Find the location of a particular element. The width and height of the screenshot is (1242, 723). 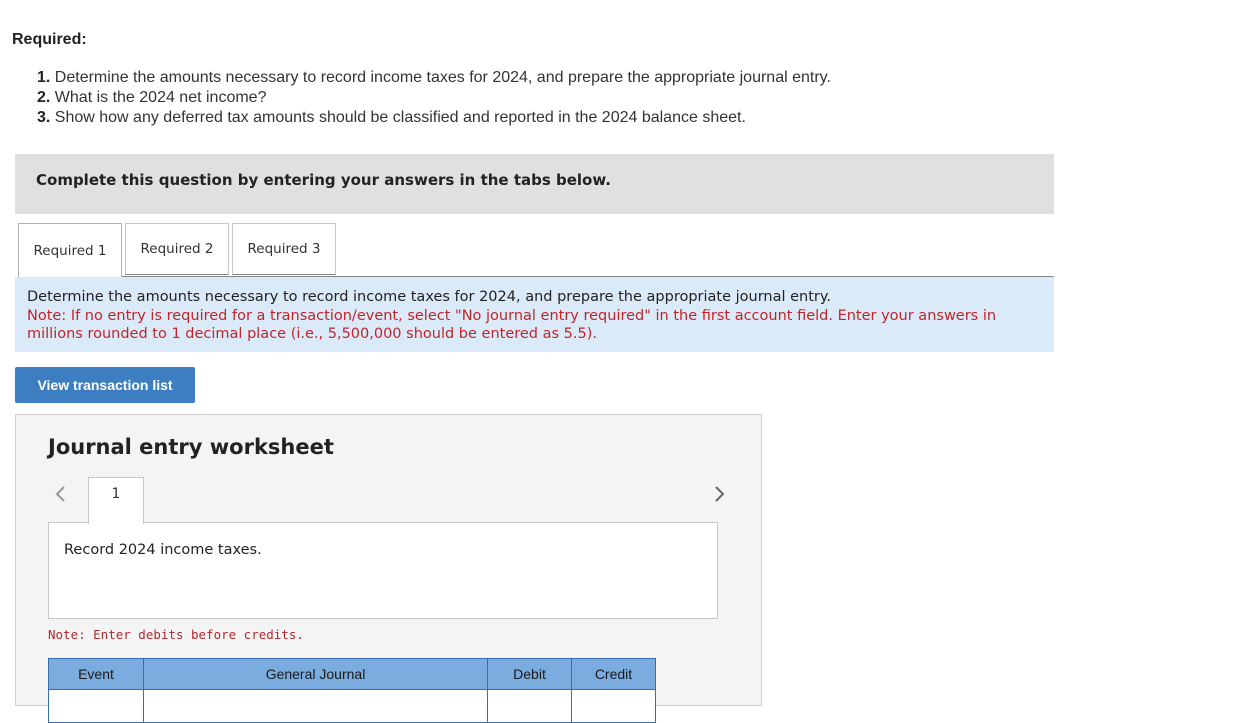

chevron-right-icon is located at coordinates (720, 494).